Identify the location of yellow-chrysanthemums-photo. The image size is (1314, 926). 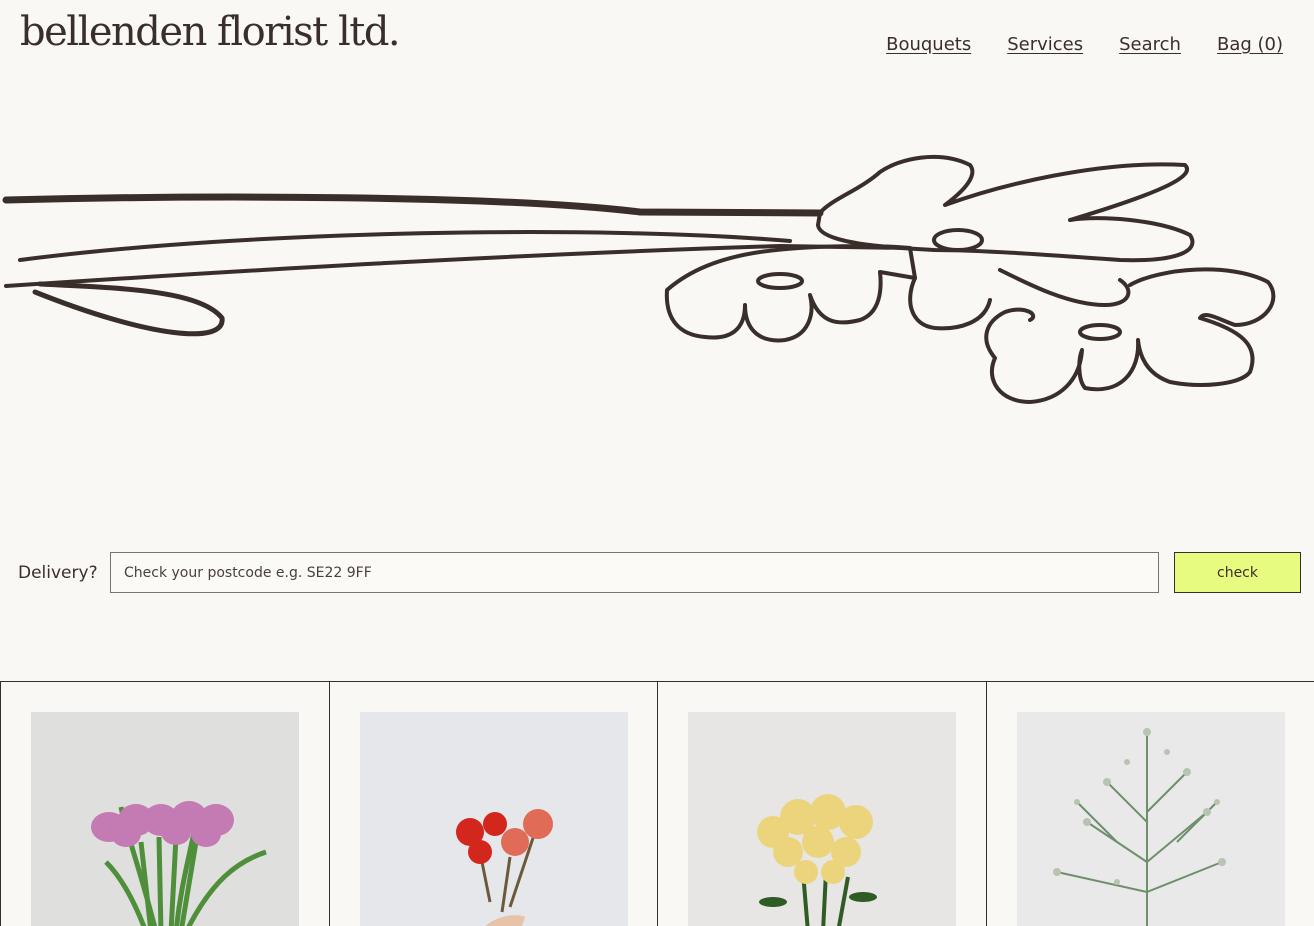
(822, 819).